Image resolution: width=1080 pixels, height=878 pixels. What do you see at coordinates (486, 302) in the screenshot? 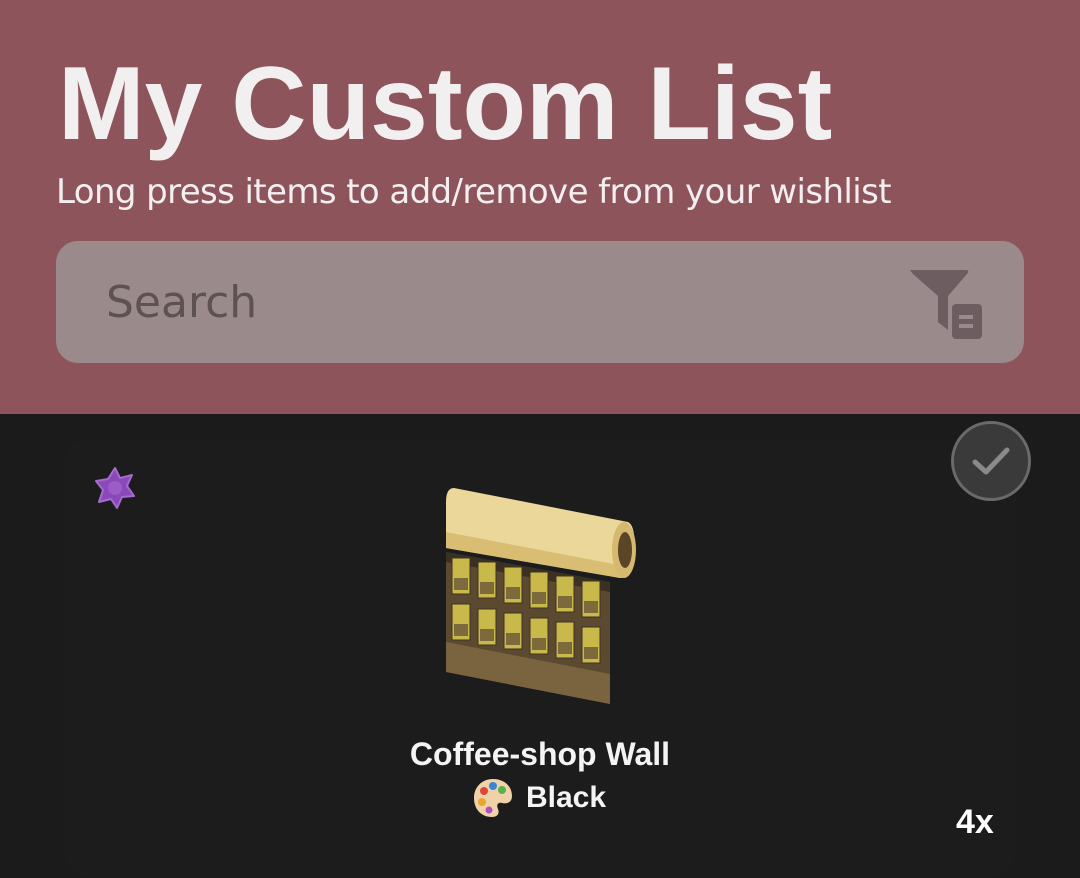
I see `search-input` at bounding box center [486, 302].